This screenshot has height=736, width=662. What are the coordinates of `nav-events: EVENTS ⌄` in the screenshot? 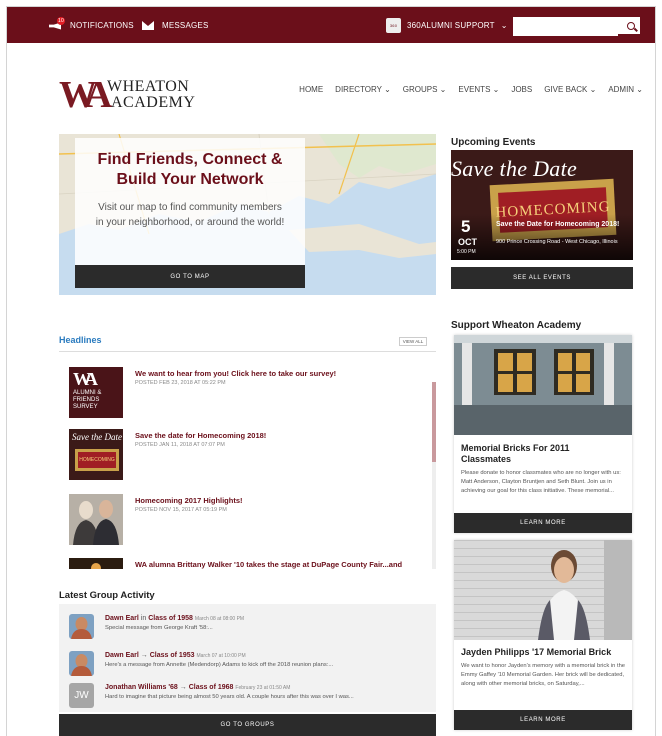 It's located at (478, 89).